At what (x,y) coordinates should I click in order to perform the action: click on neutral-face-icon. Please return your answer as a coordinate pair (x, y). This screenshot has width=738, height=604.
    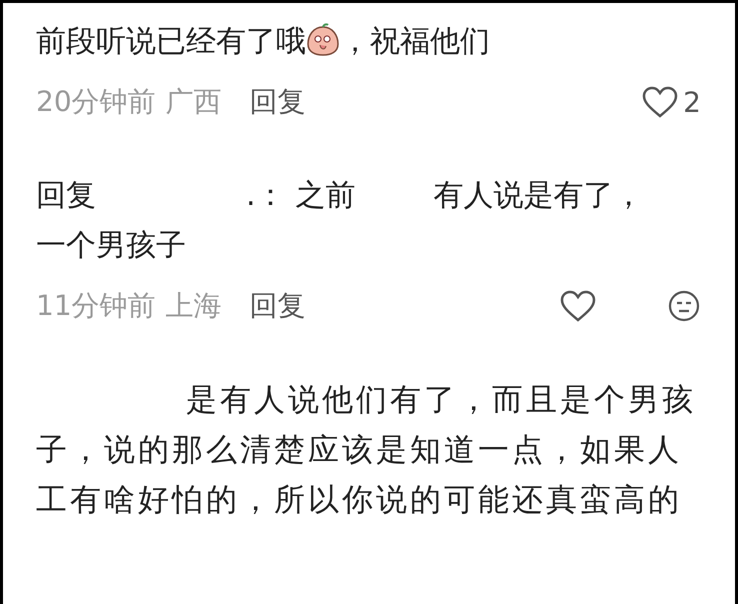
    Looking at the image, I should click on (684, 306).